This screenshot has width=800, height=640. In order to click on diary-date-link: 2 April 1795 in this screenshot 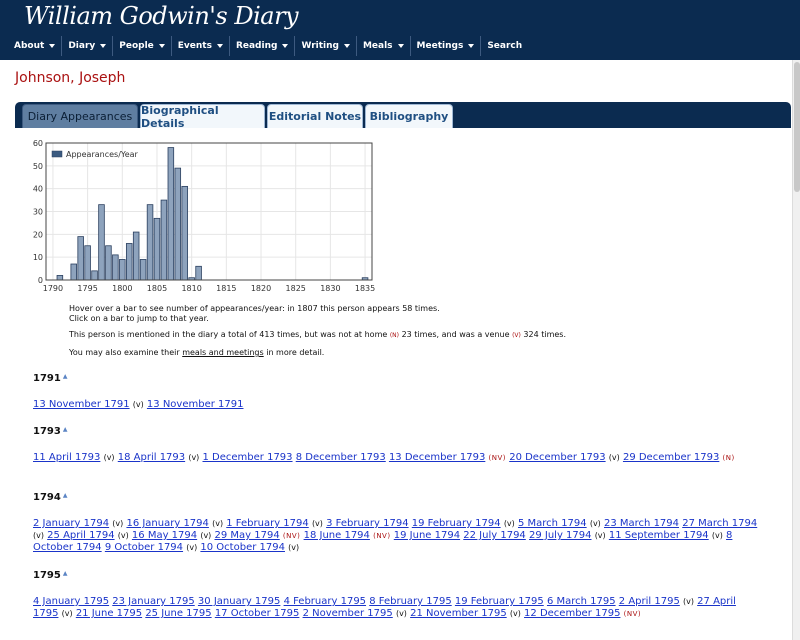, I will do `click(649, 601)`.